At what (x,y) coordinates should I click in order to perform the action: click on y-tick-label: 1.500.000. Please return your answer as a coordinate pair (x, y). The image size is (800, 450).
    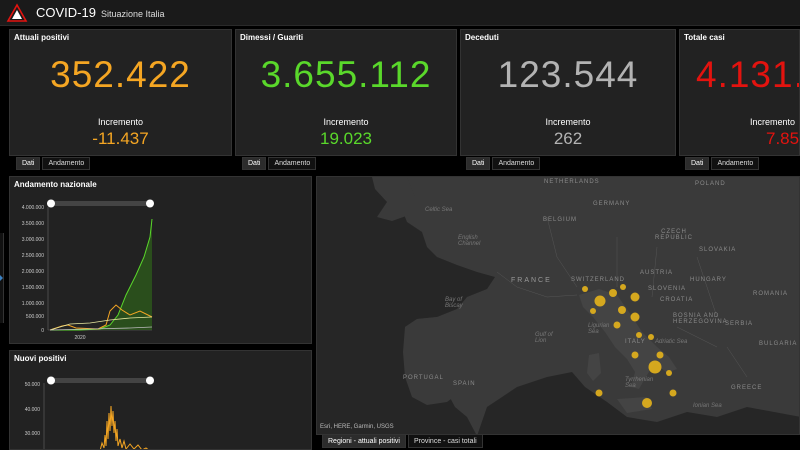
    Looking at the image, I should click on (33, 288).